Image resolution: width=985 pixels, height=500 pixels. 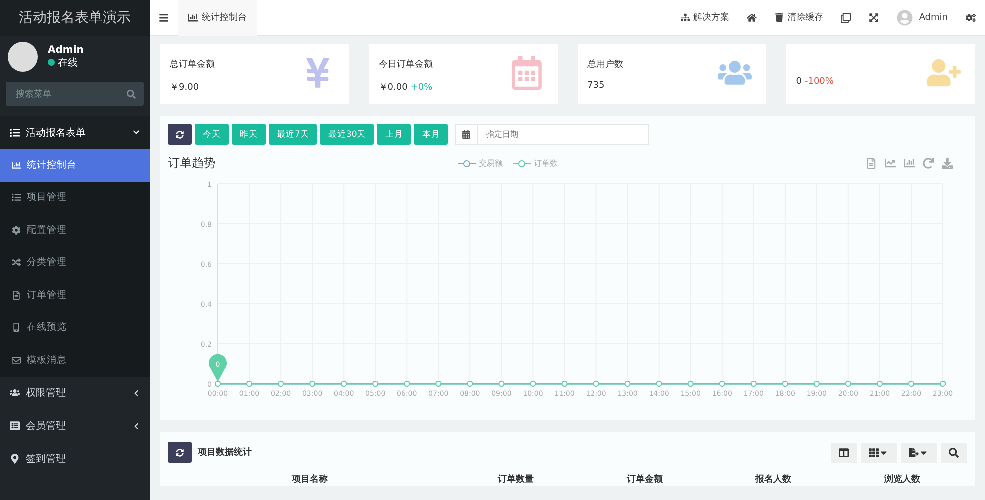 I want to click on bar-chart-icon, so click(x=193, y=17).